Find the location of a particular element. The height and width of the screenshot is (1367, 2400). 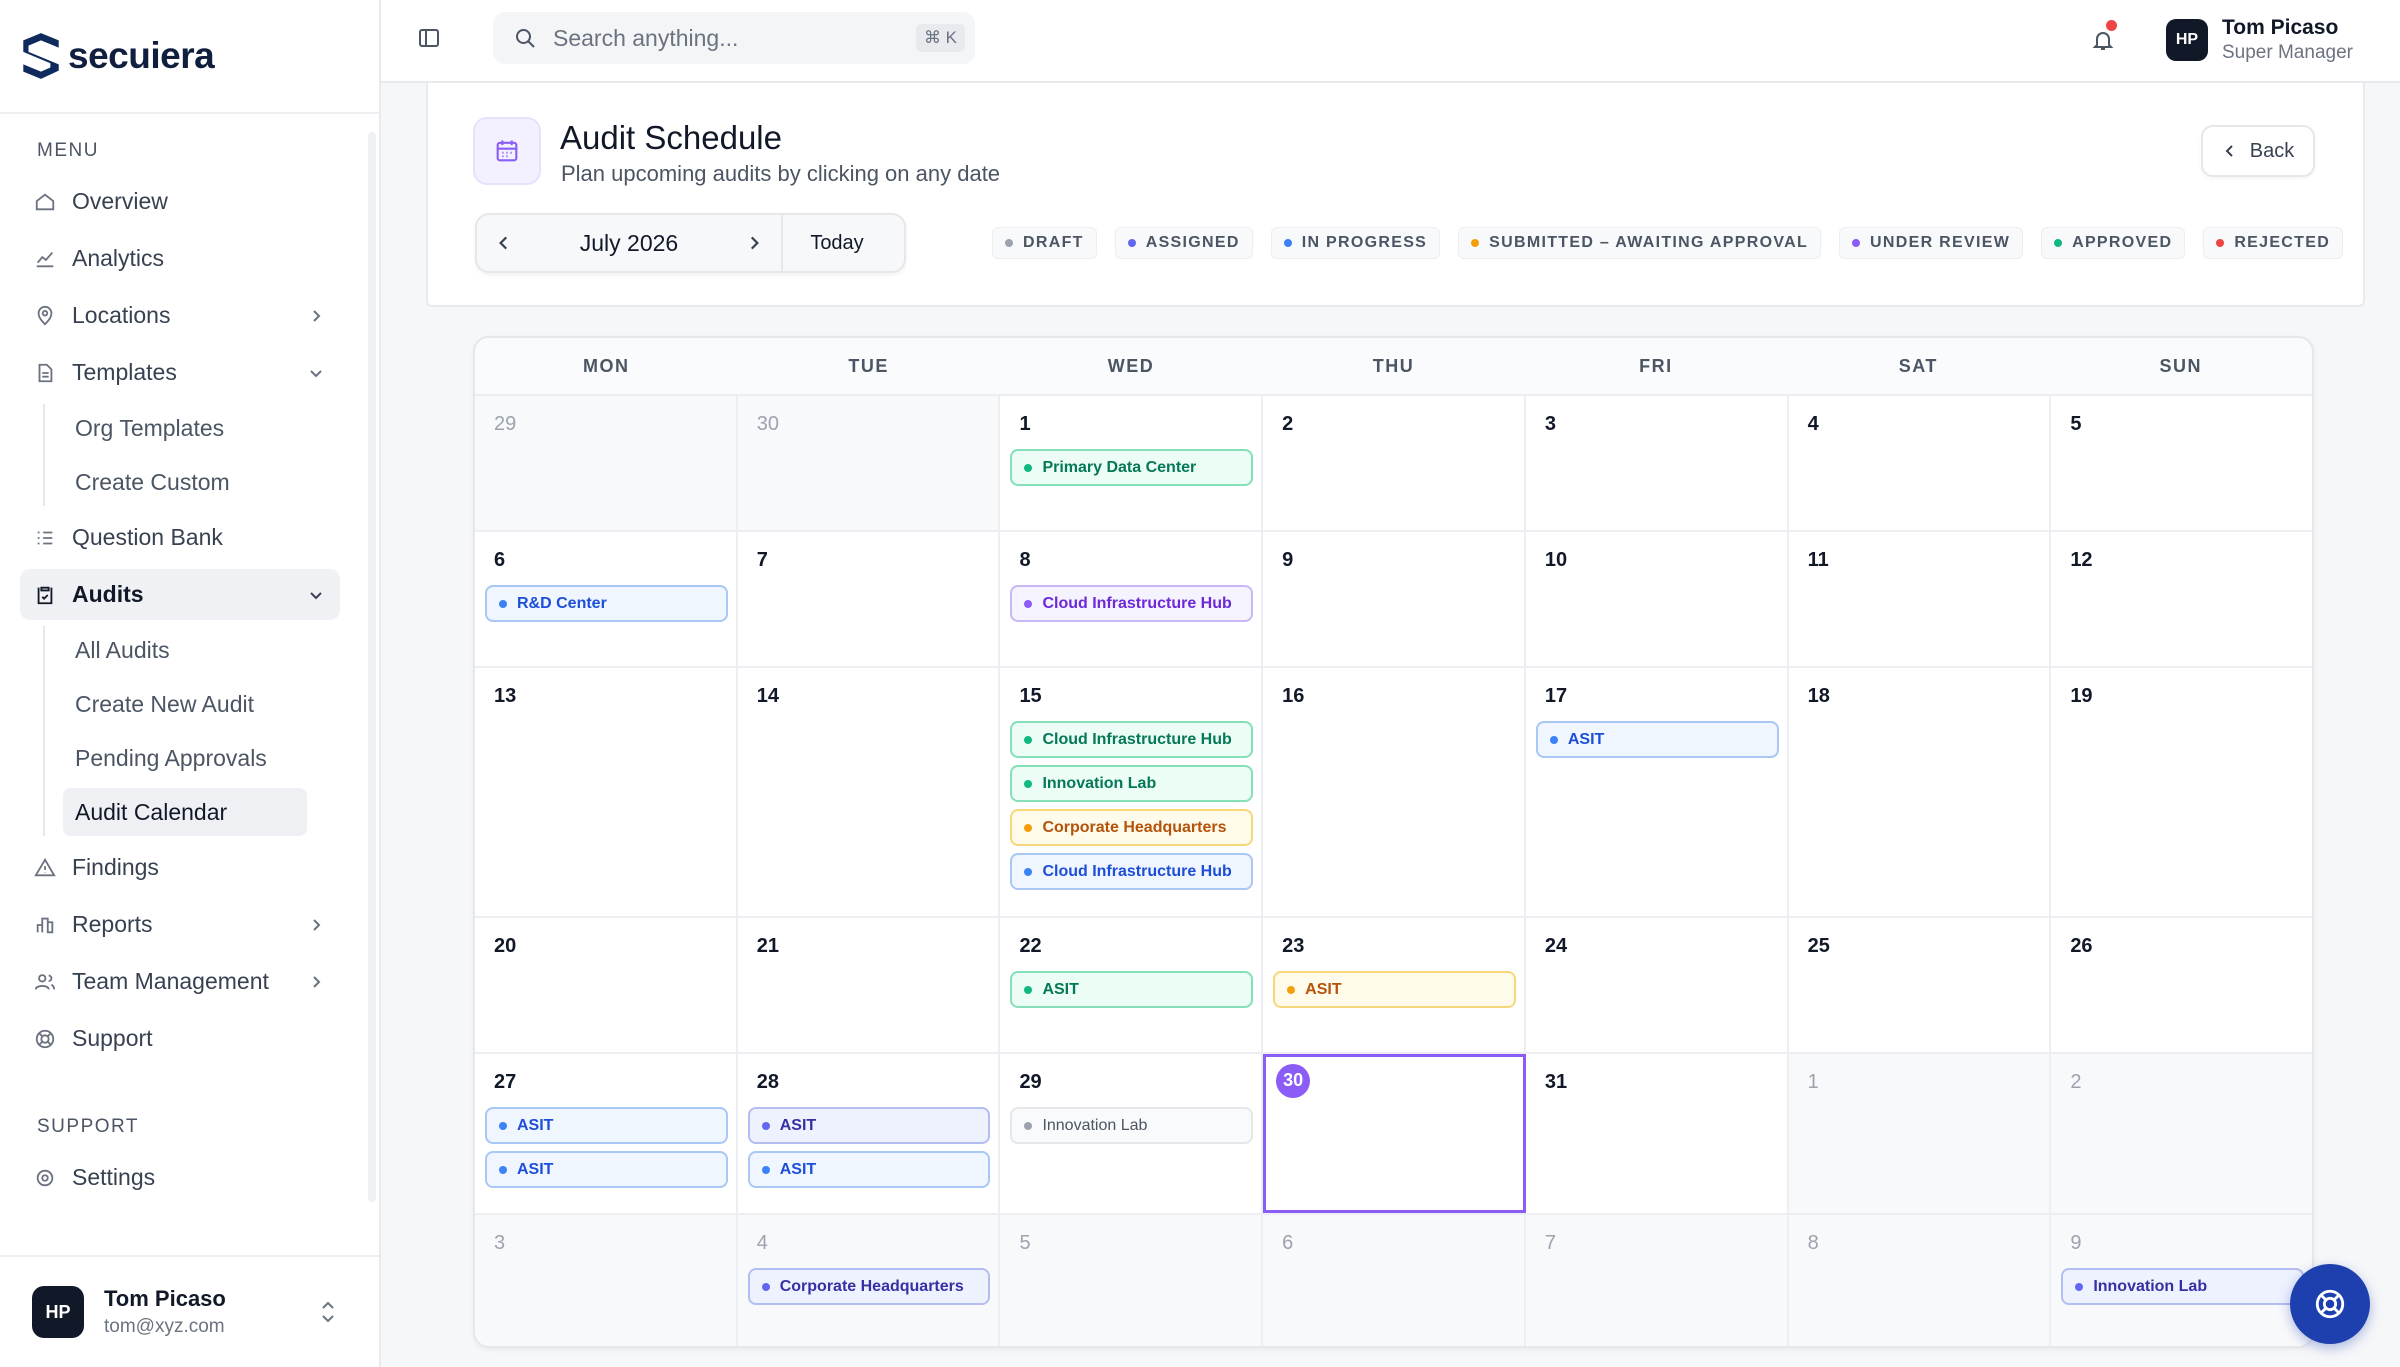

calendar-day: 31 is located at coordinates (1657, 1133).